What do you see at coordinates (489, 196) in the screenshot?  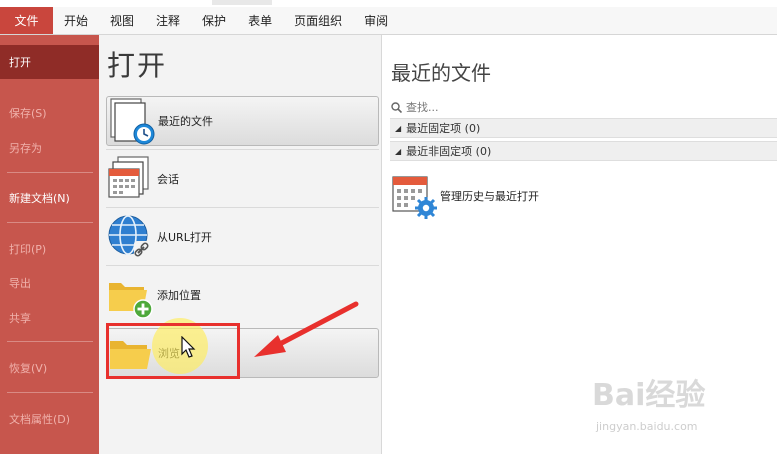 I see `manage-history-label: 管理历史与最近打开` at bounding box center [489, 196].